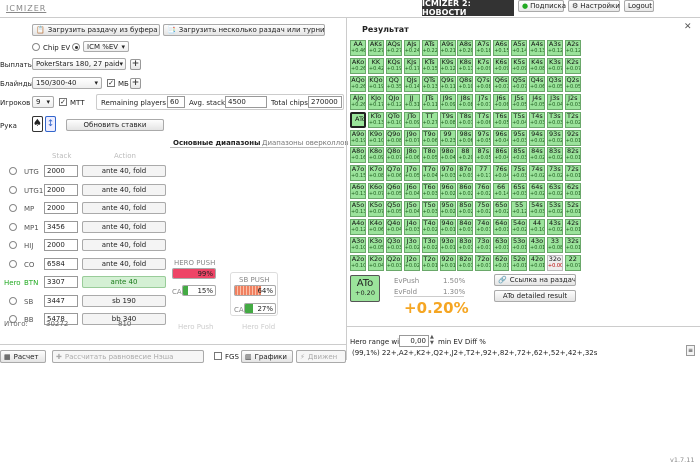  I want to click on hand-cell-t4s: T4s +0.03, so click(537, 119).